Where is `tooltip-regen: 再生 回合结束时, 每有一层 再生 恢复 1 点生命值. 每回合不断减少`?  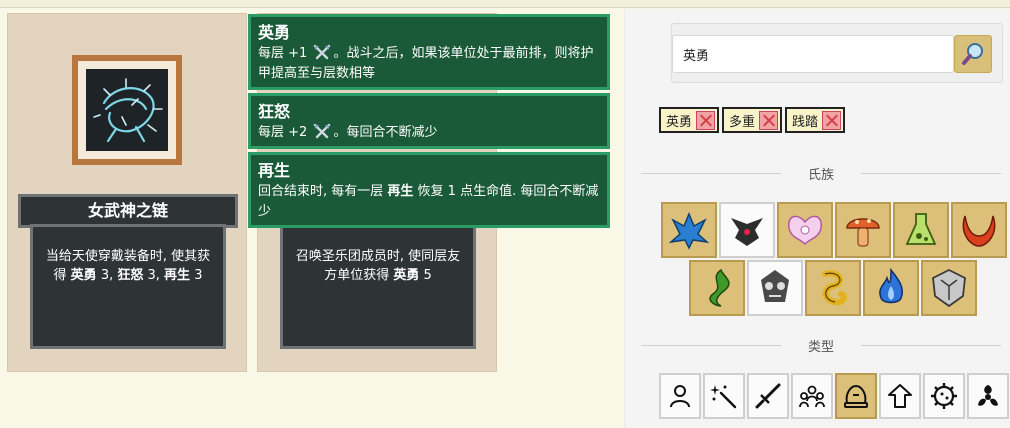
tooltip-regen: 再生 回合结束时, 每有一层 再生 恢复 1 点生命值. 每回合不断减少 is located at coordinates (429, 190).